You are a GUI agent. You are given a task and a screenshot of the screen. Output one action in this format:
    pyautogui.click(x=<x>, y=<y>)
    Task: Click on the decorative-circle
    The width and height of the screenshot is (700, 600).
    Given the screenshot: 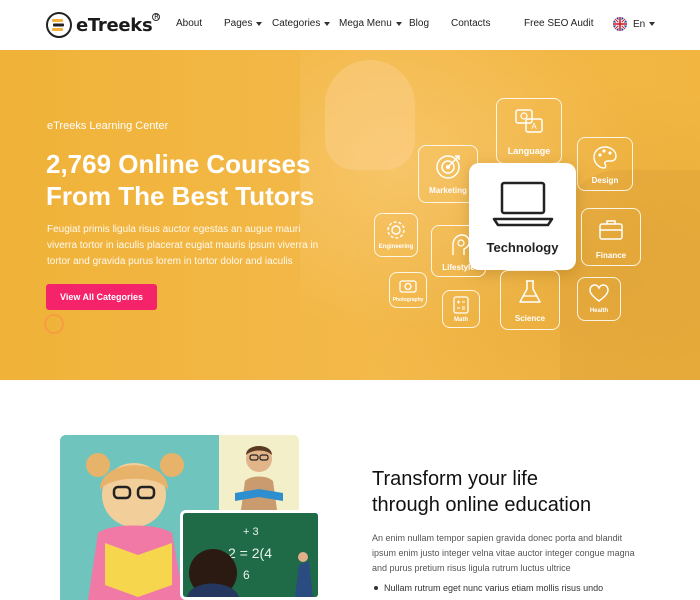 What is the action you would take?
    pyautogui.click(x=54, y=324)
    